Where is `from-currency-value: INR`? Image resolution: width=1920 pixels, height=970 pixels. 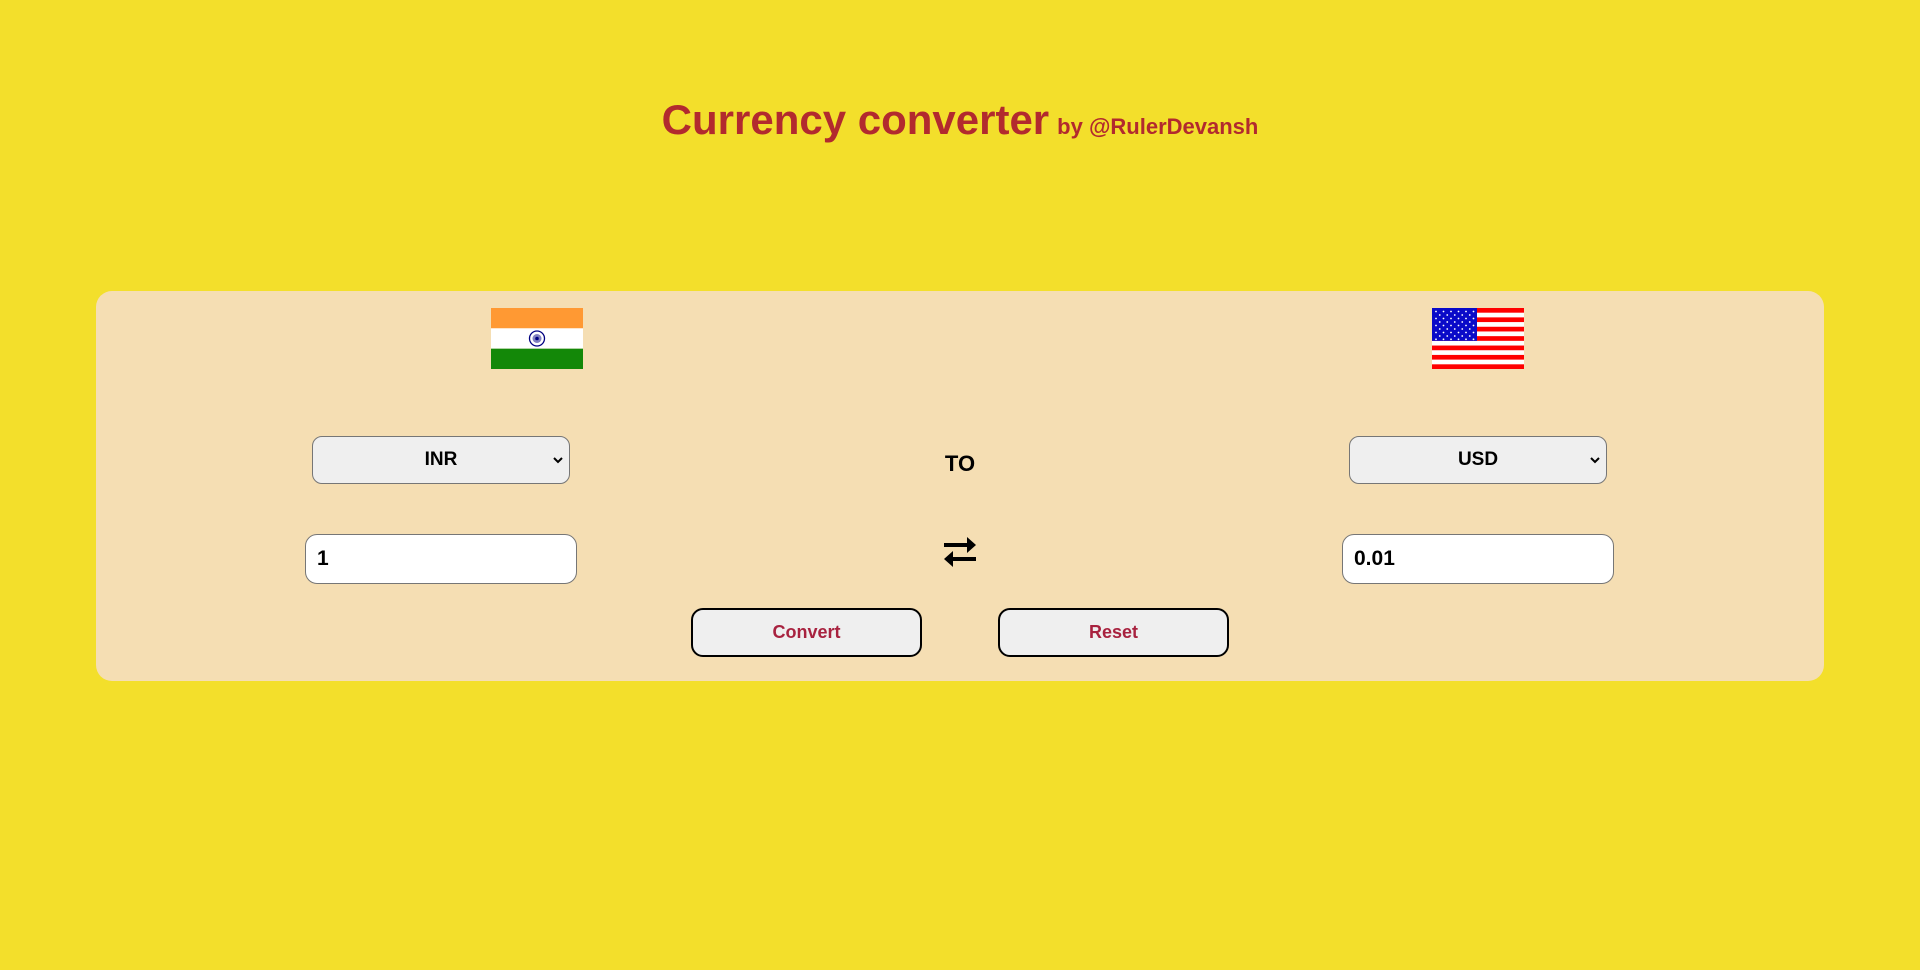 from-currency-value: INR is located at coordinates (441, 459).